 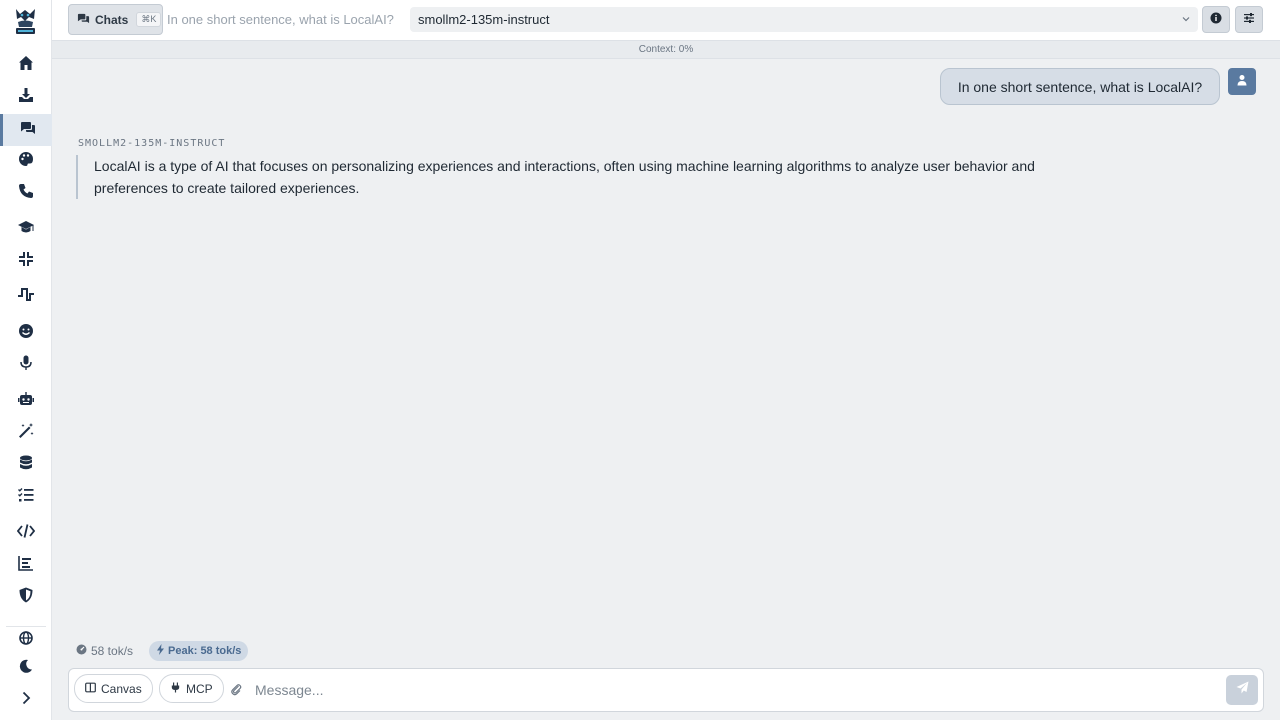 What do you see at coordinates (90, 689) in the screenshot?
I see `columns-icon` at bounding box center [90, 689].